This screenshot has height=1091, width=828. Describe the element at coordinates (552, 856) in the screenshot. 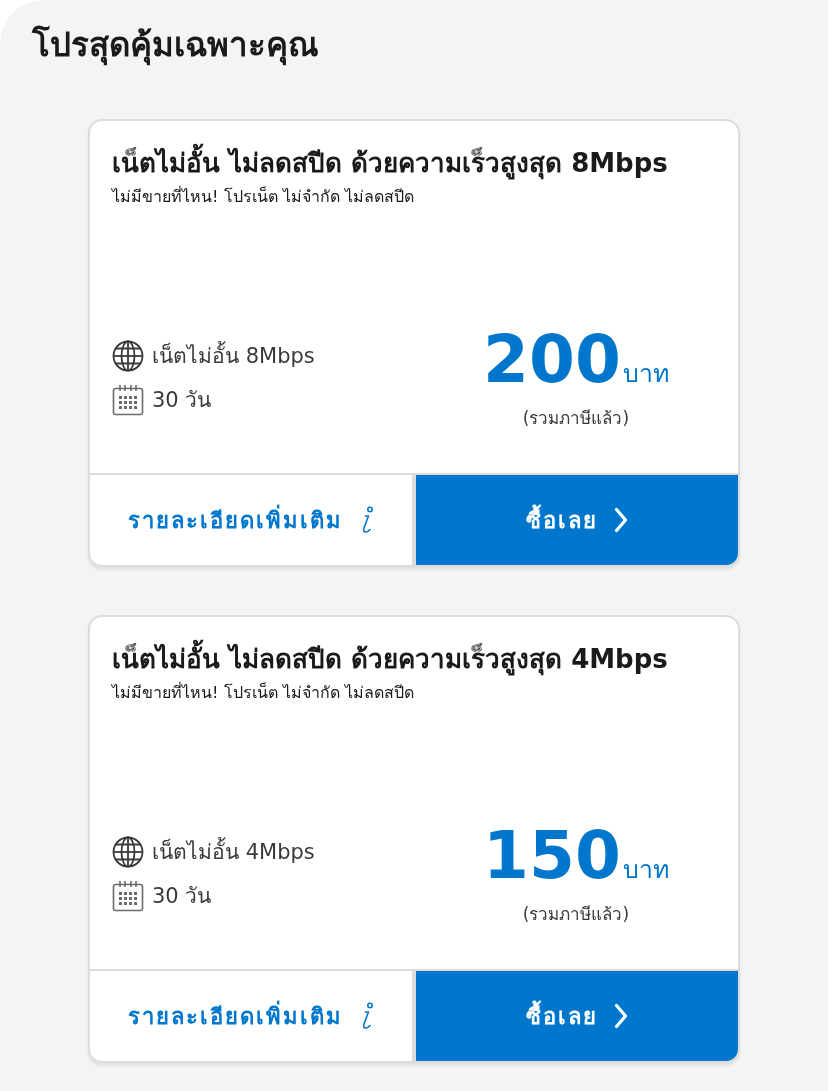

I see `price-amount: 150` at that location.